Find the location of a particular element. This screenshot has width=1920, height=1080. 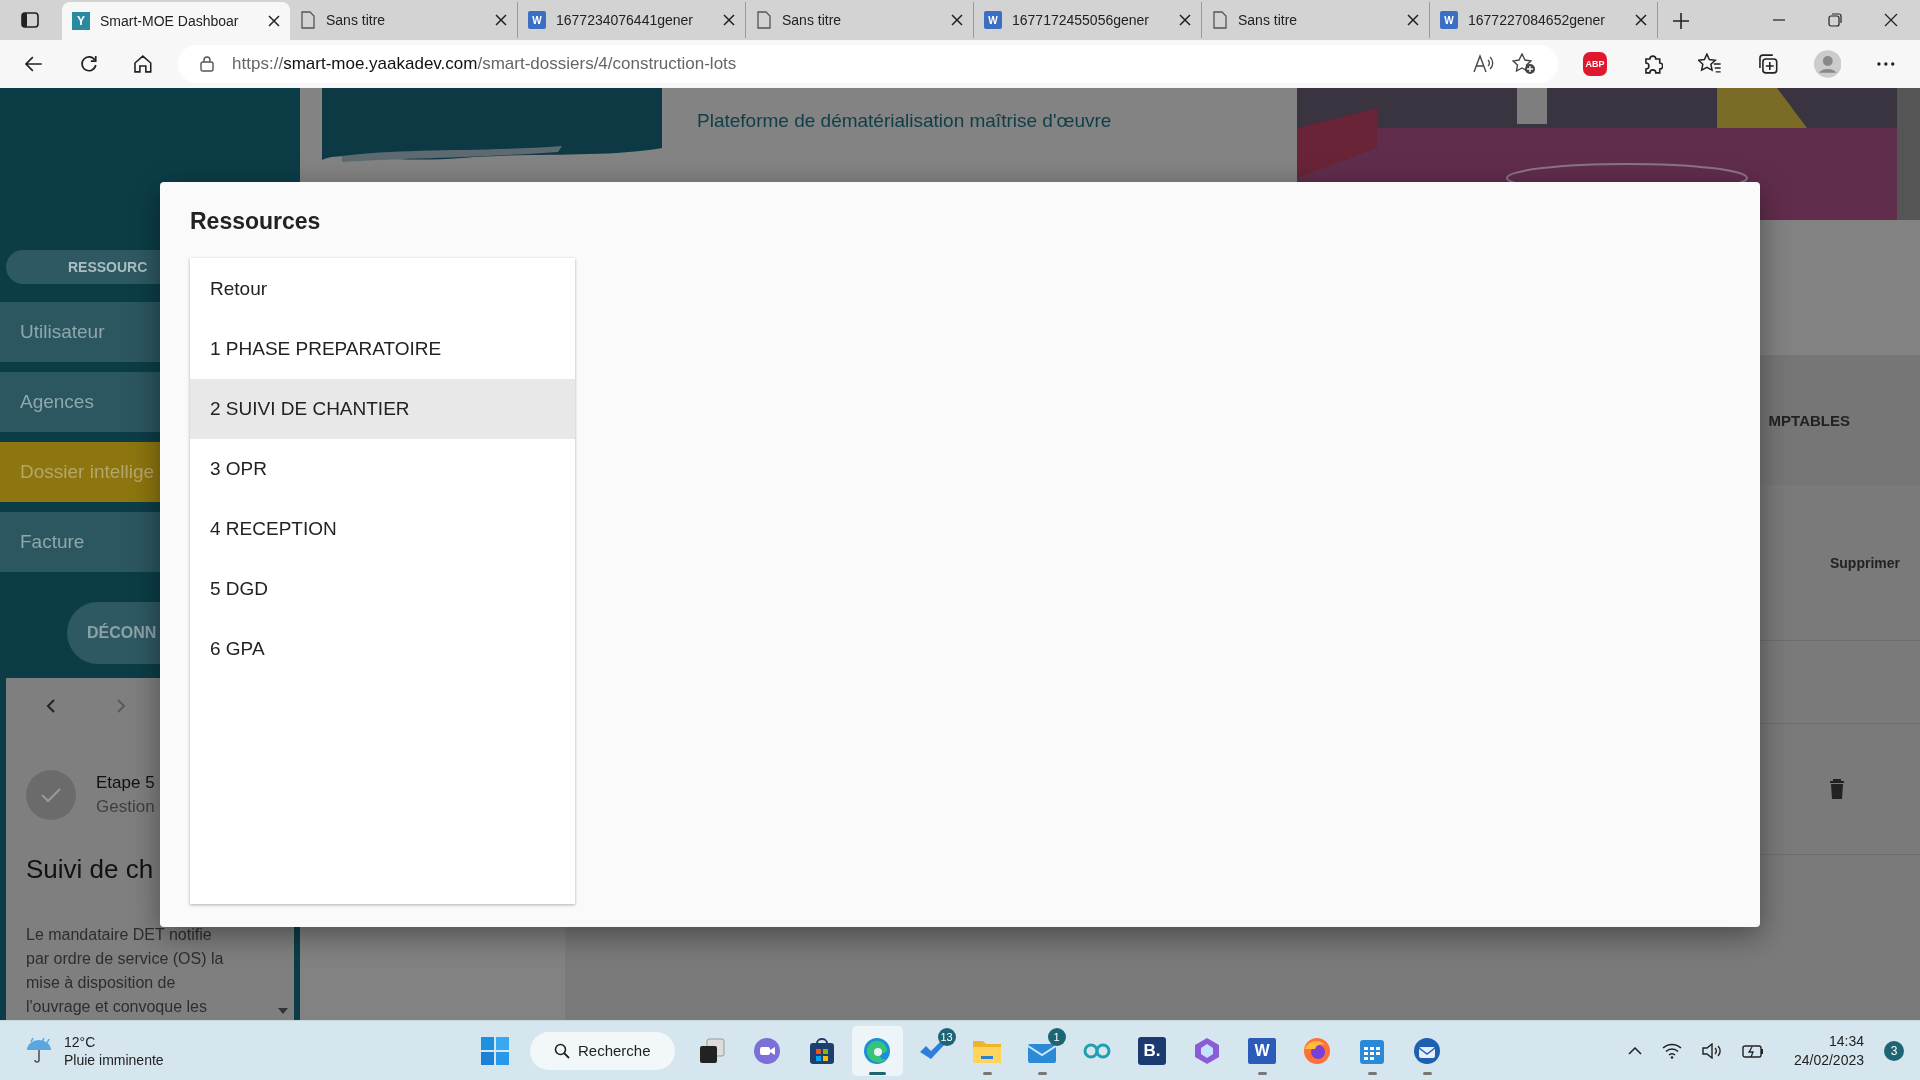

notification-count: 1 is located at coordinates (1056, 1036).